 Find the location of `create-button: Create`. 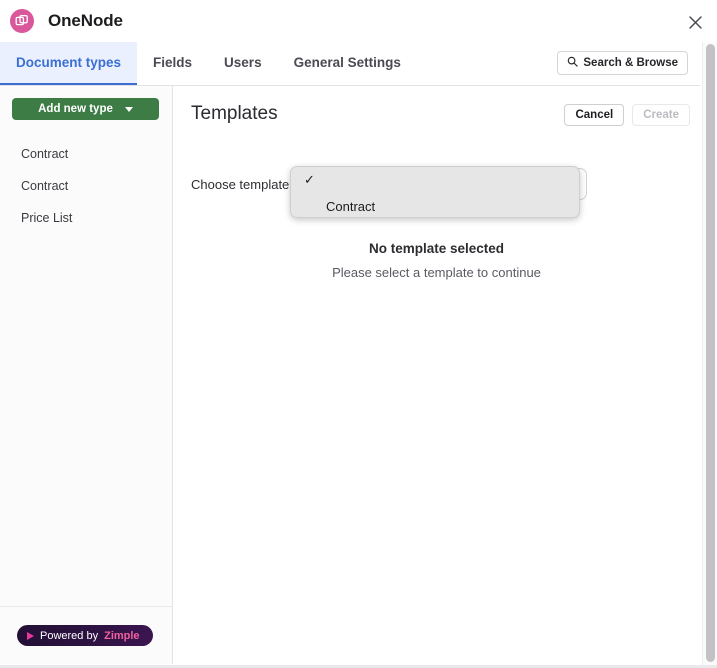

create-button: Create is located at coordinates (661, 115).